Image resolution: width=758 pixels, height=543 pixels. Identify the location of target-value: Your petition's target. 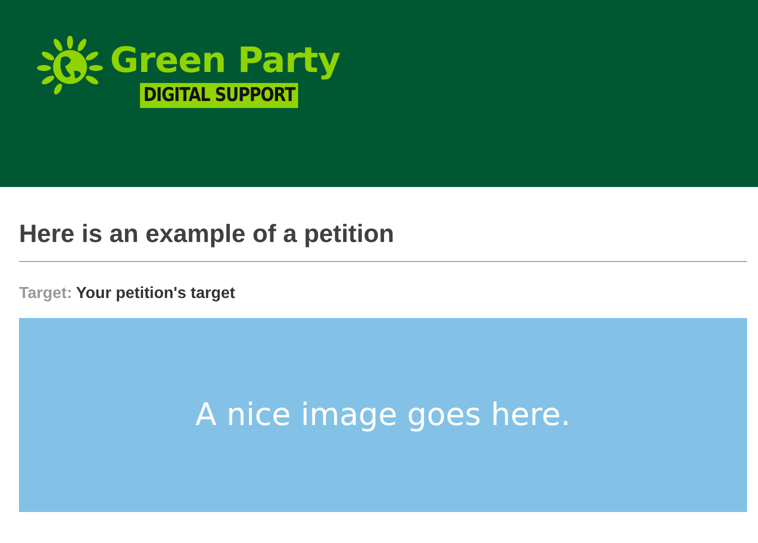
(156, 294).